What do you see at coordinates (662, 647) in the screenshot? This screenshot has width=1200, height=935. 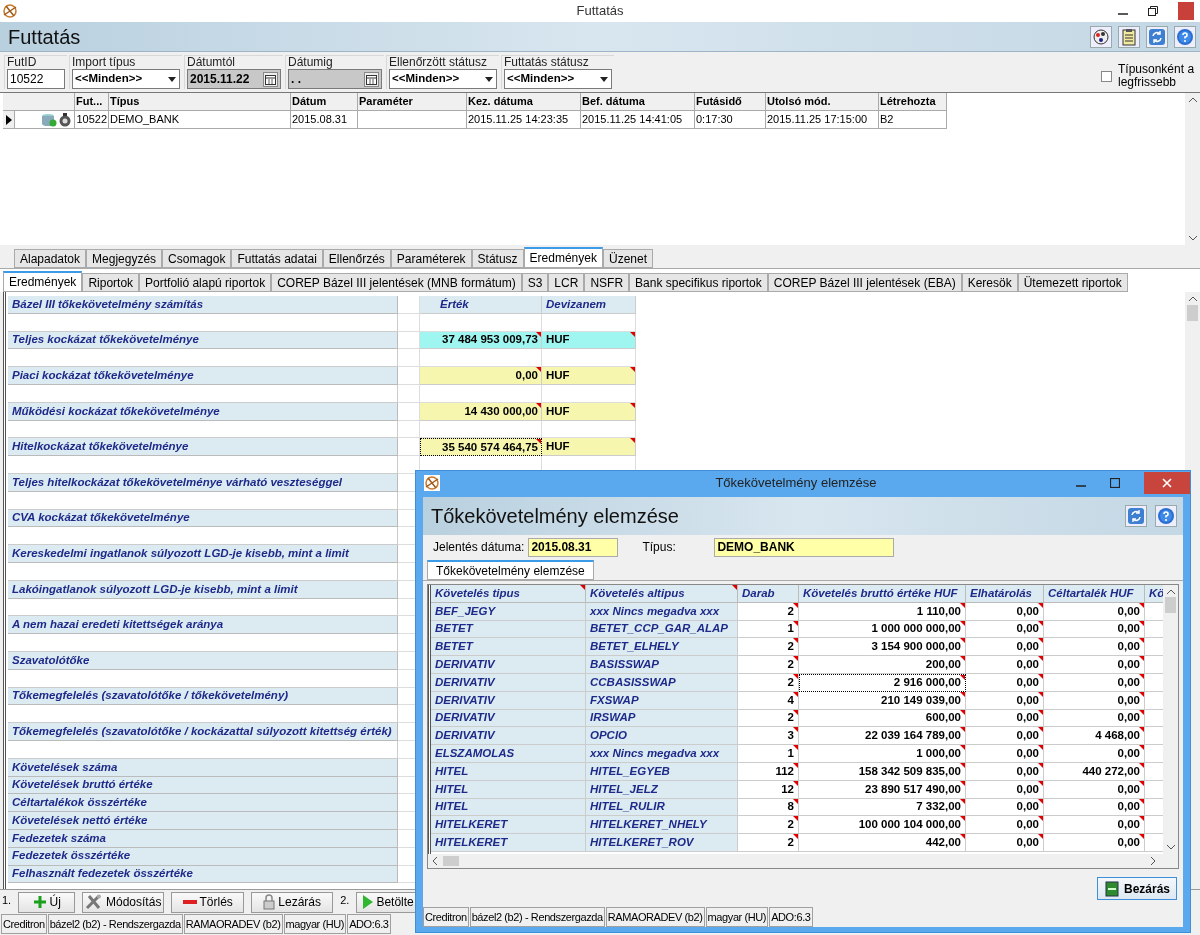 I see `table-cell: BETET_ELHELY` at bounding box center [662, 647].